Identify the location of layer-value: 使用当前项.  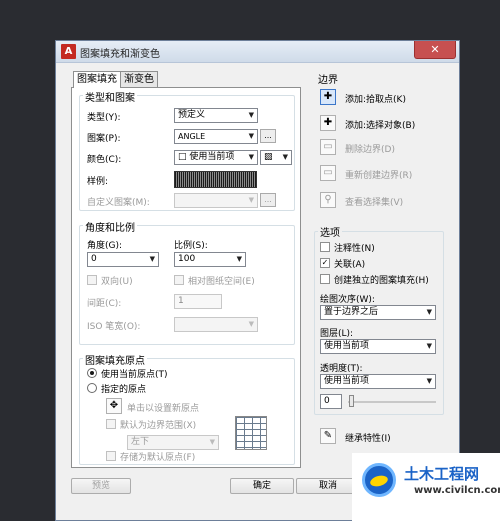
(347, 346).